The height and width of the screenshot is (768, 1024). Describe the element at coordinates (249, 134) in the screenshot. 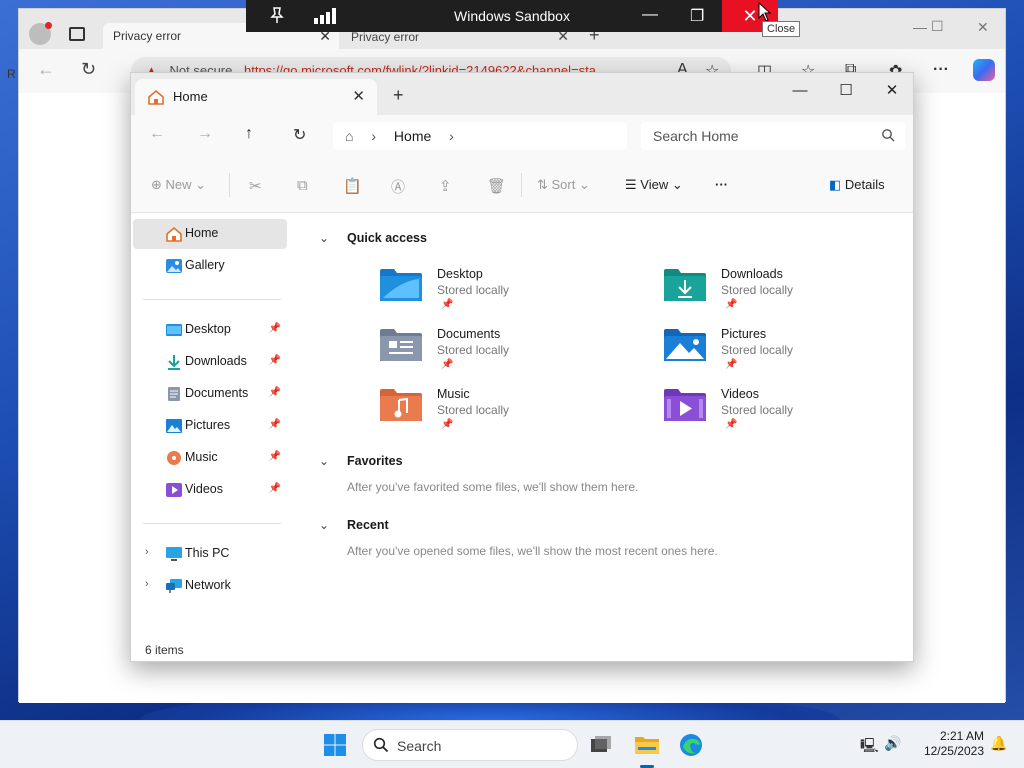

I see `up-arrow-icon: ↑` at that location.